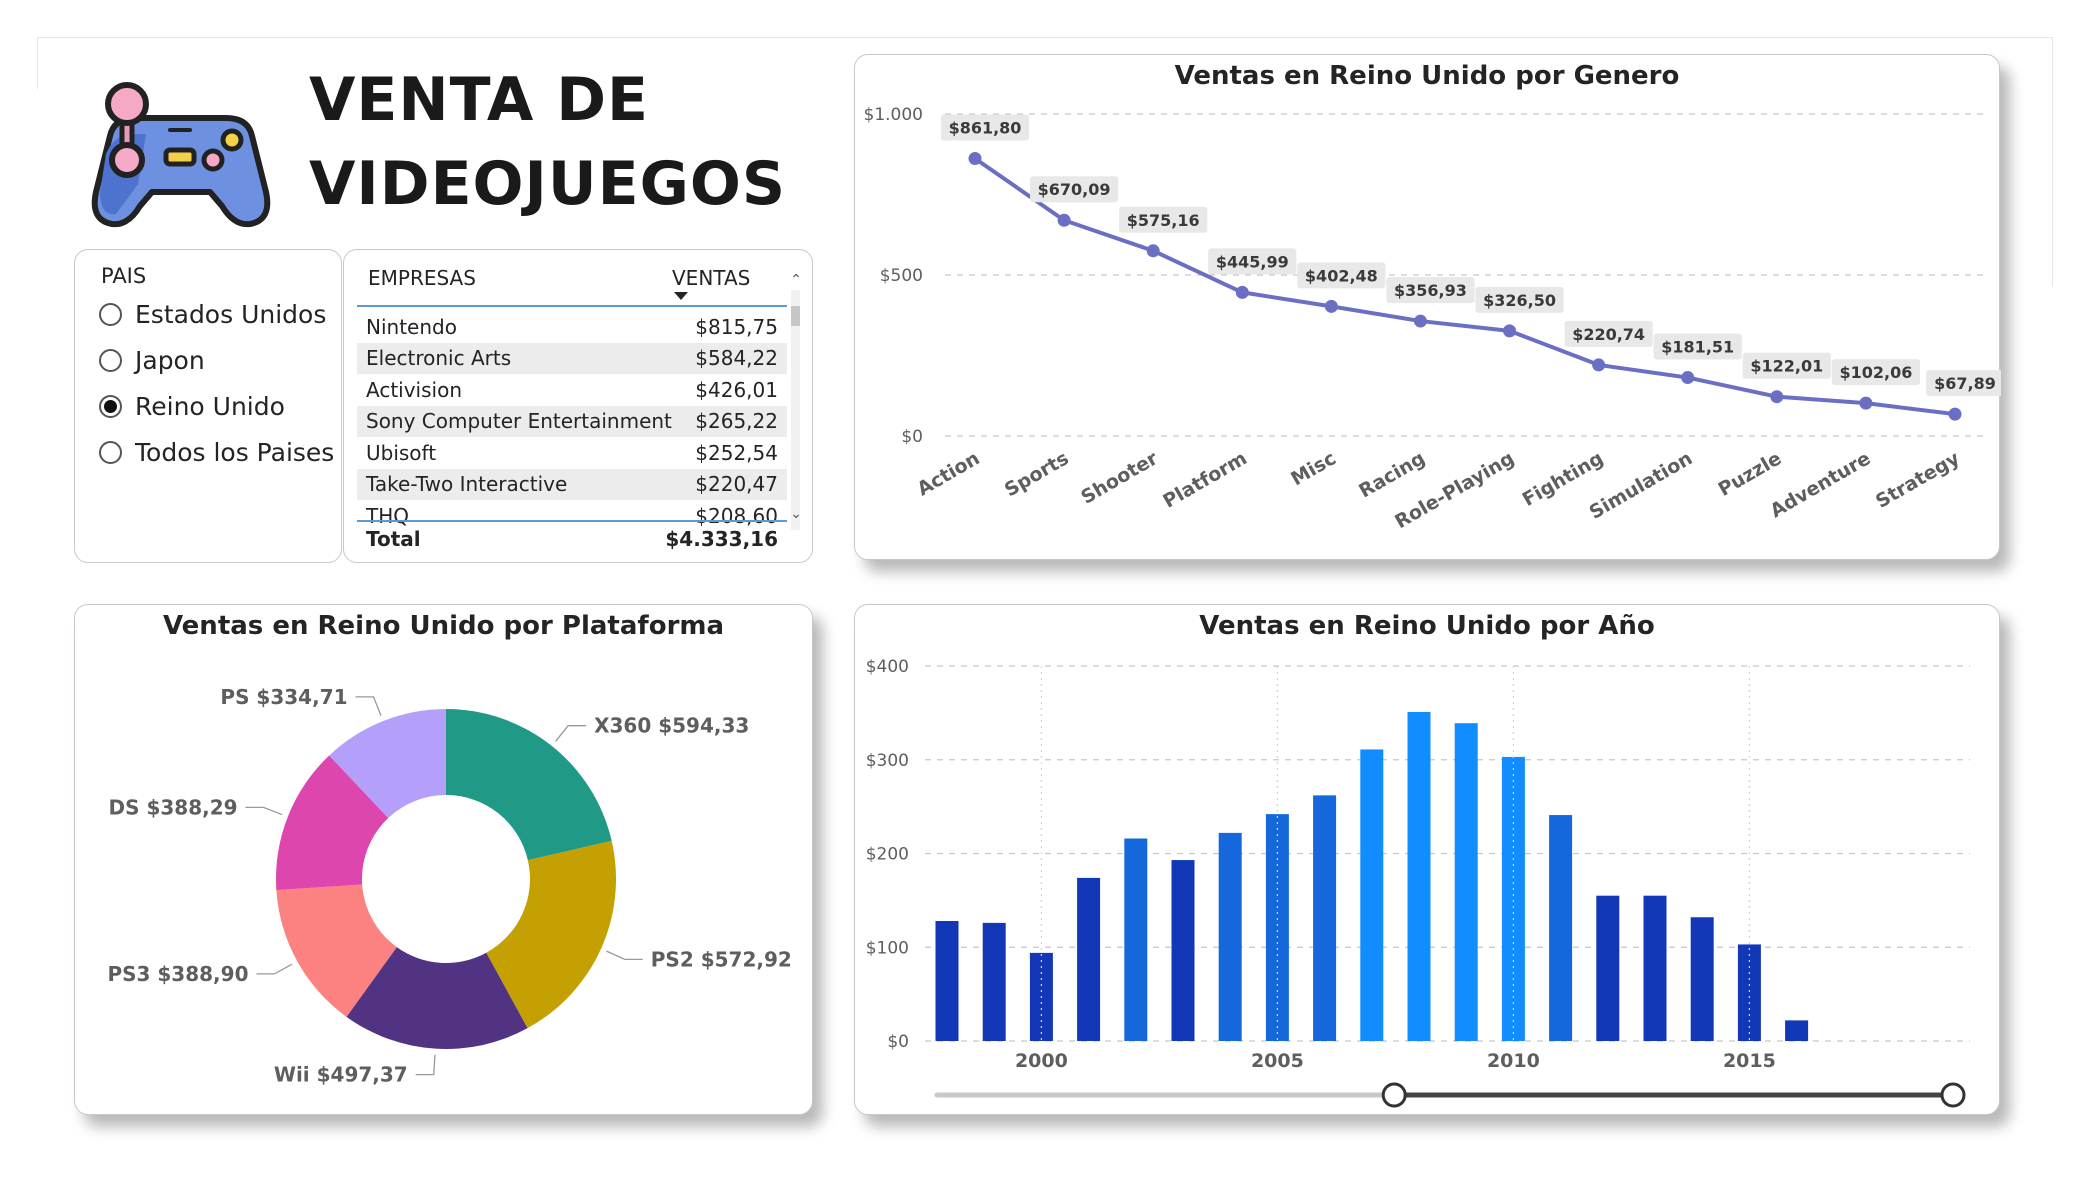 The width and height of the screenshot is (2075, 1200). Describe the element at coordinates (893, 115) in the screenshot. I see `y-tick-label: $1.000` at that location.